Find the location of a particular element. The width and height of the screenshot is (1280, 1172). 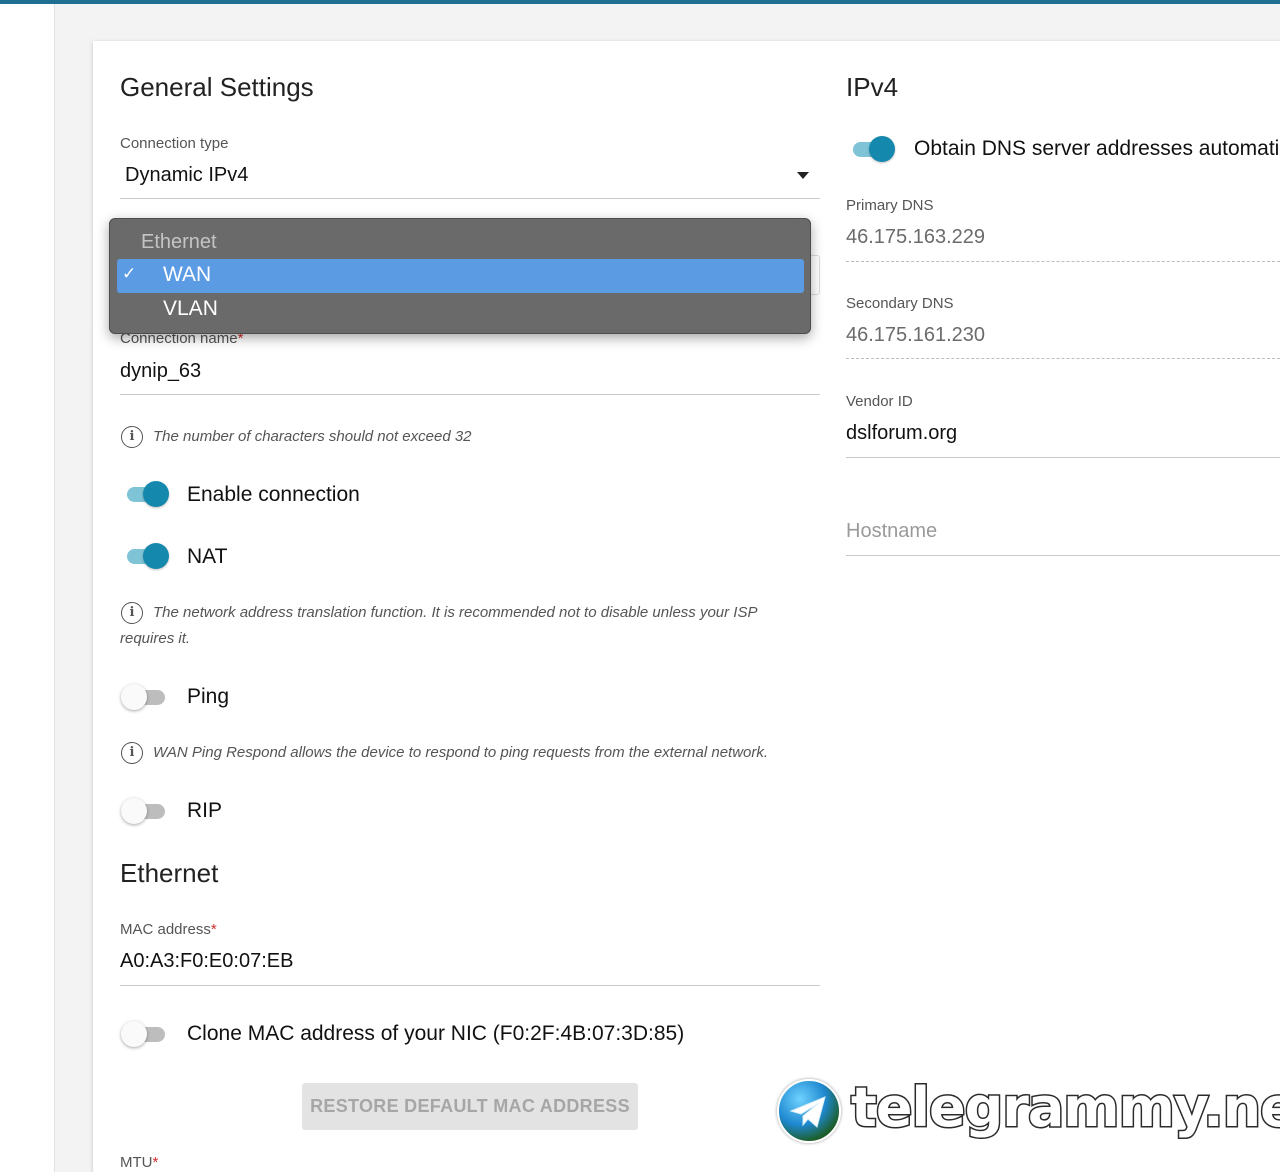

nat-label: NAT is located at coordinates (207, 556).